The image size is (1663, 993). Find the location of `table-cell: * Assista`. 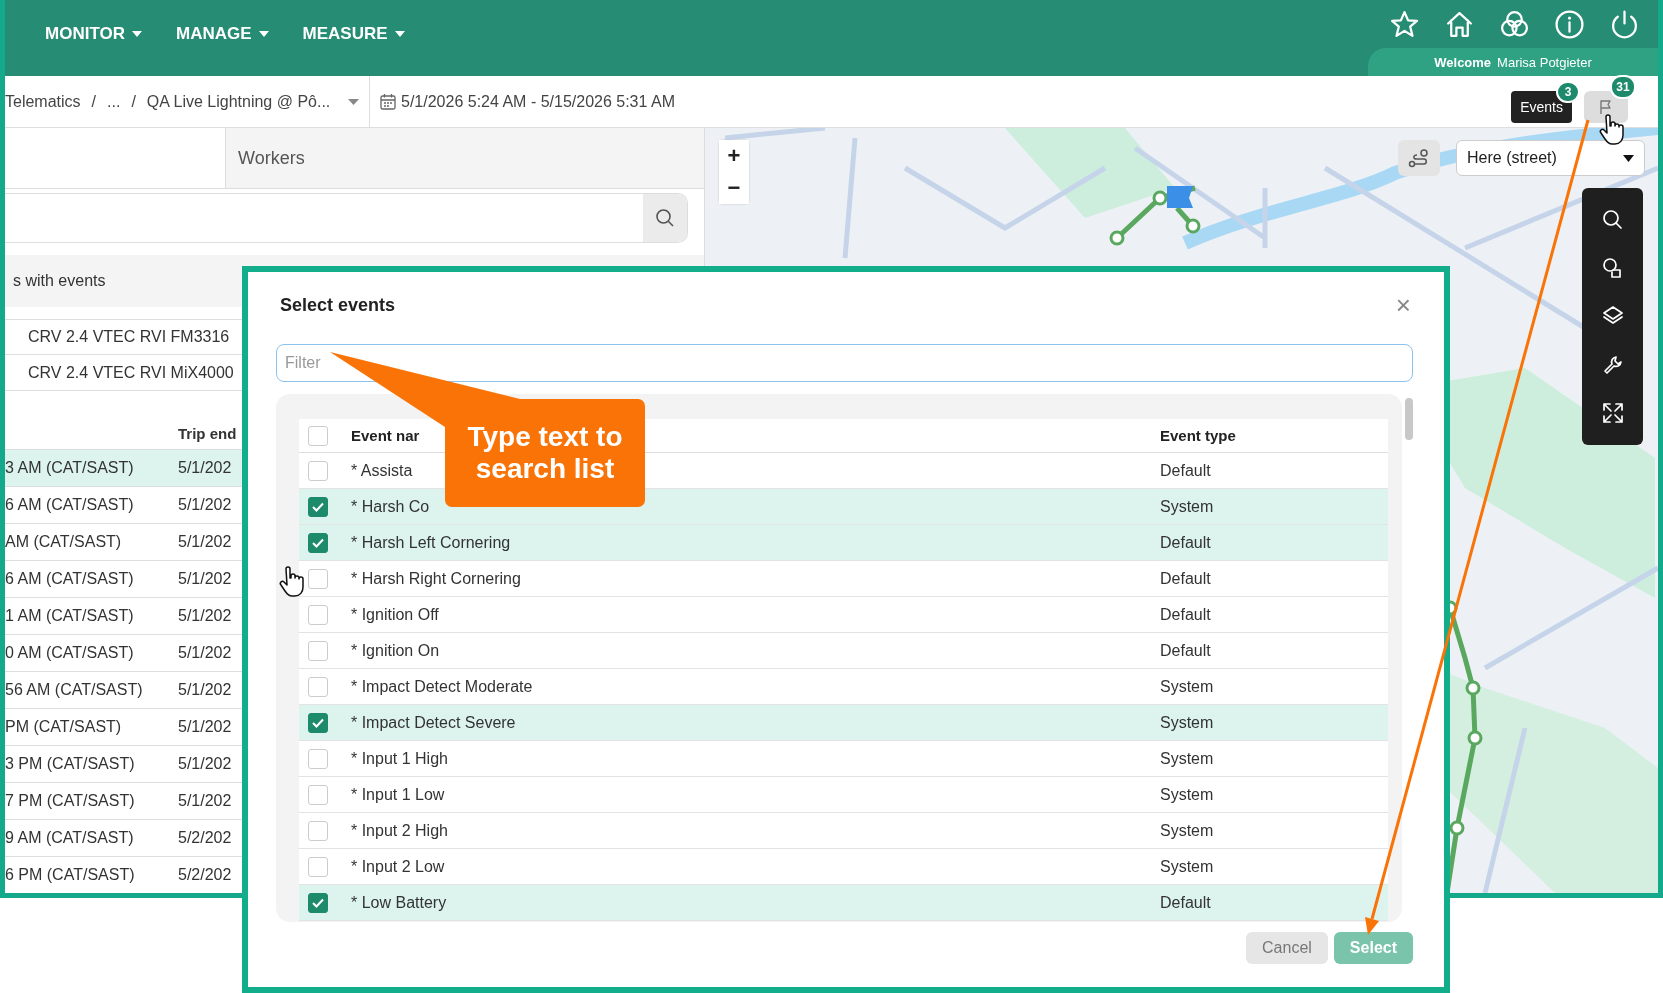

table-cell: * Assista is located at coordinates (382, 470).